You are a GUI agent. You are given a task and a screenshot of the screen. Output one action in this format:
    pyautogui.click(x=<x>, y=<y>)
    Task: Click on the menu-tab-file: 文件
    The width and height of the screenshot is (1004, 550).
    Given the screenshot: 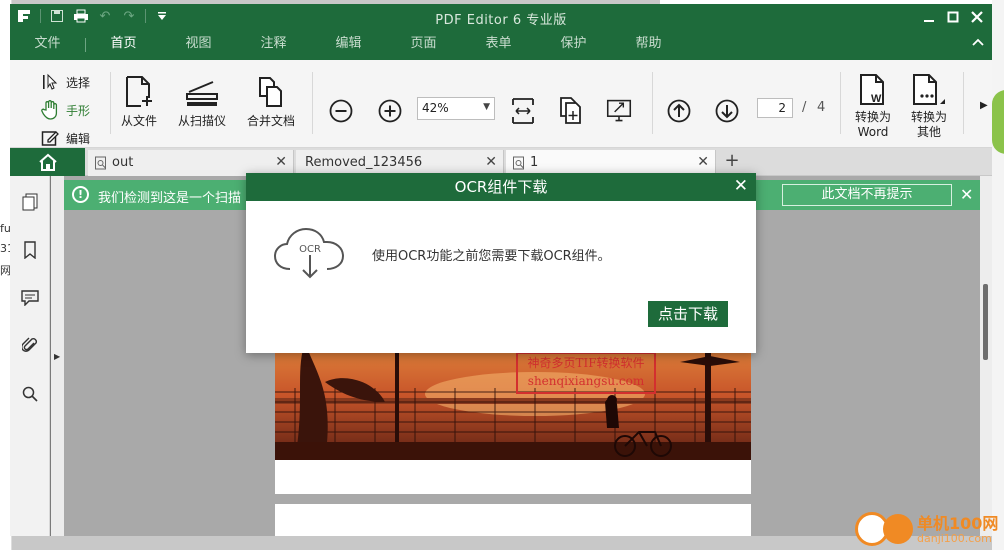 What is the action you would take?
    pyautogui.click(x=47, y=45)
    